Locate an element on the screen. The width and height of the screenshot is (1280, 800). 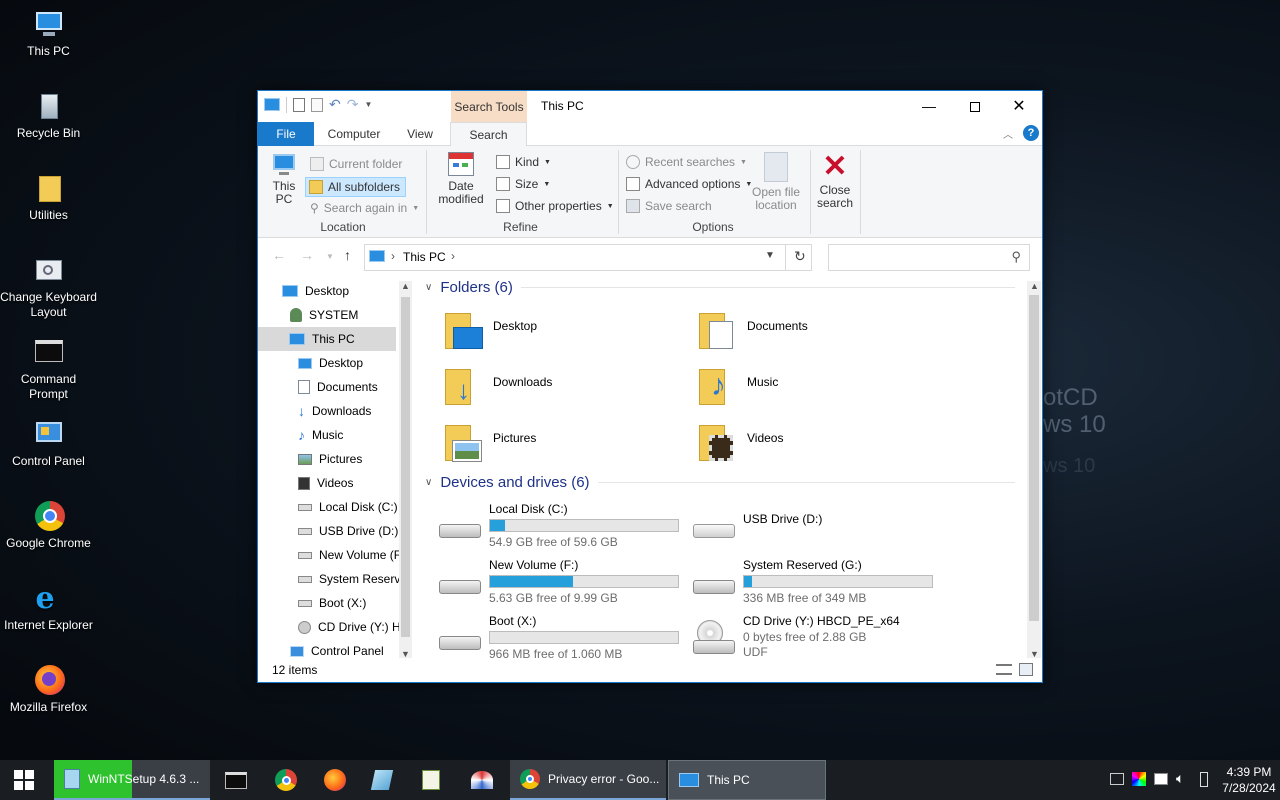
nav-item-boot-x: Boot (X:) is located at coordinates (332, 603).